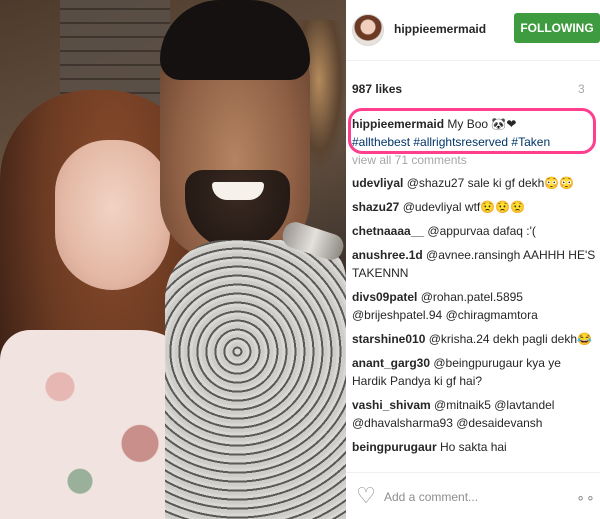 The image size is (600, 519). I want to click on heart-outline-icon: ♡, so click(366, 496).